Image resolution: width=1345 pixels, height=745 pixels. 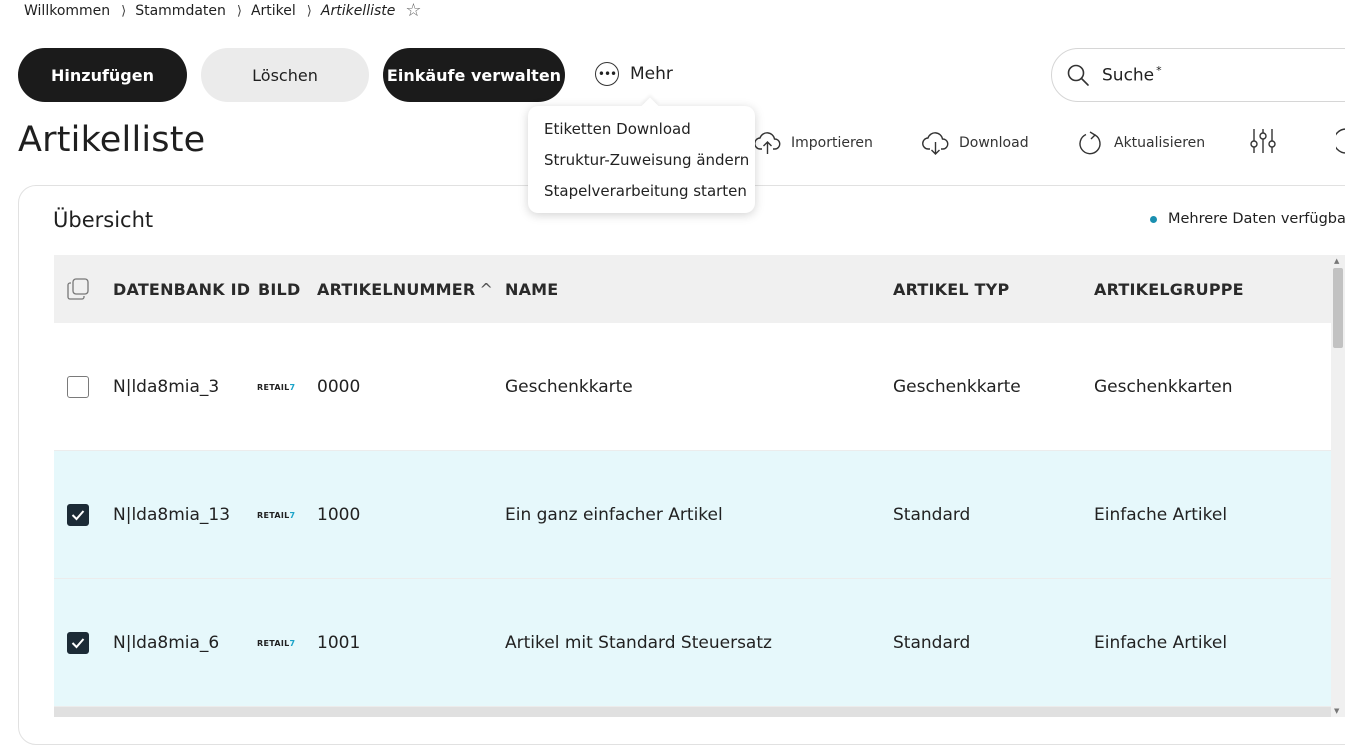 I want to click on card-title: Übersicht, so click(x=103, y=220).